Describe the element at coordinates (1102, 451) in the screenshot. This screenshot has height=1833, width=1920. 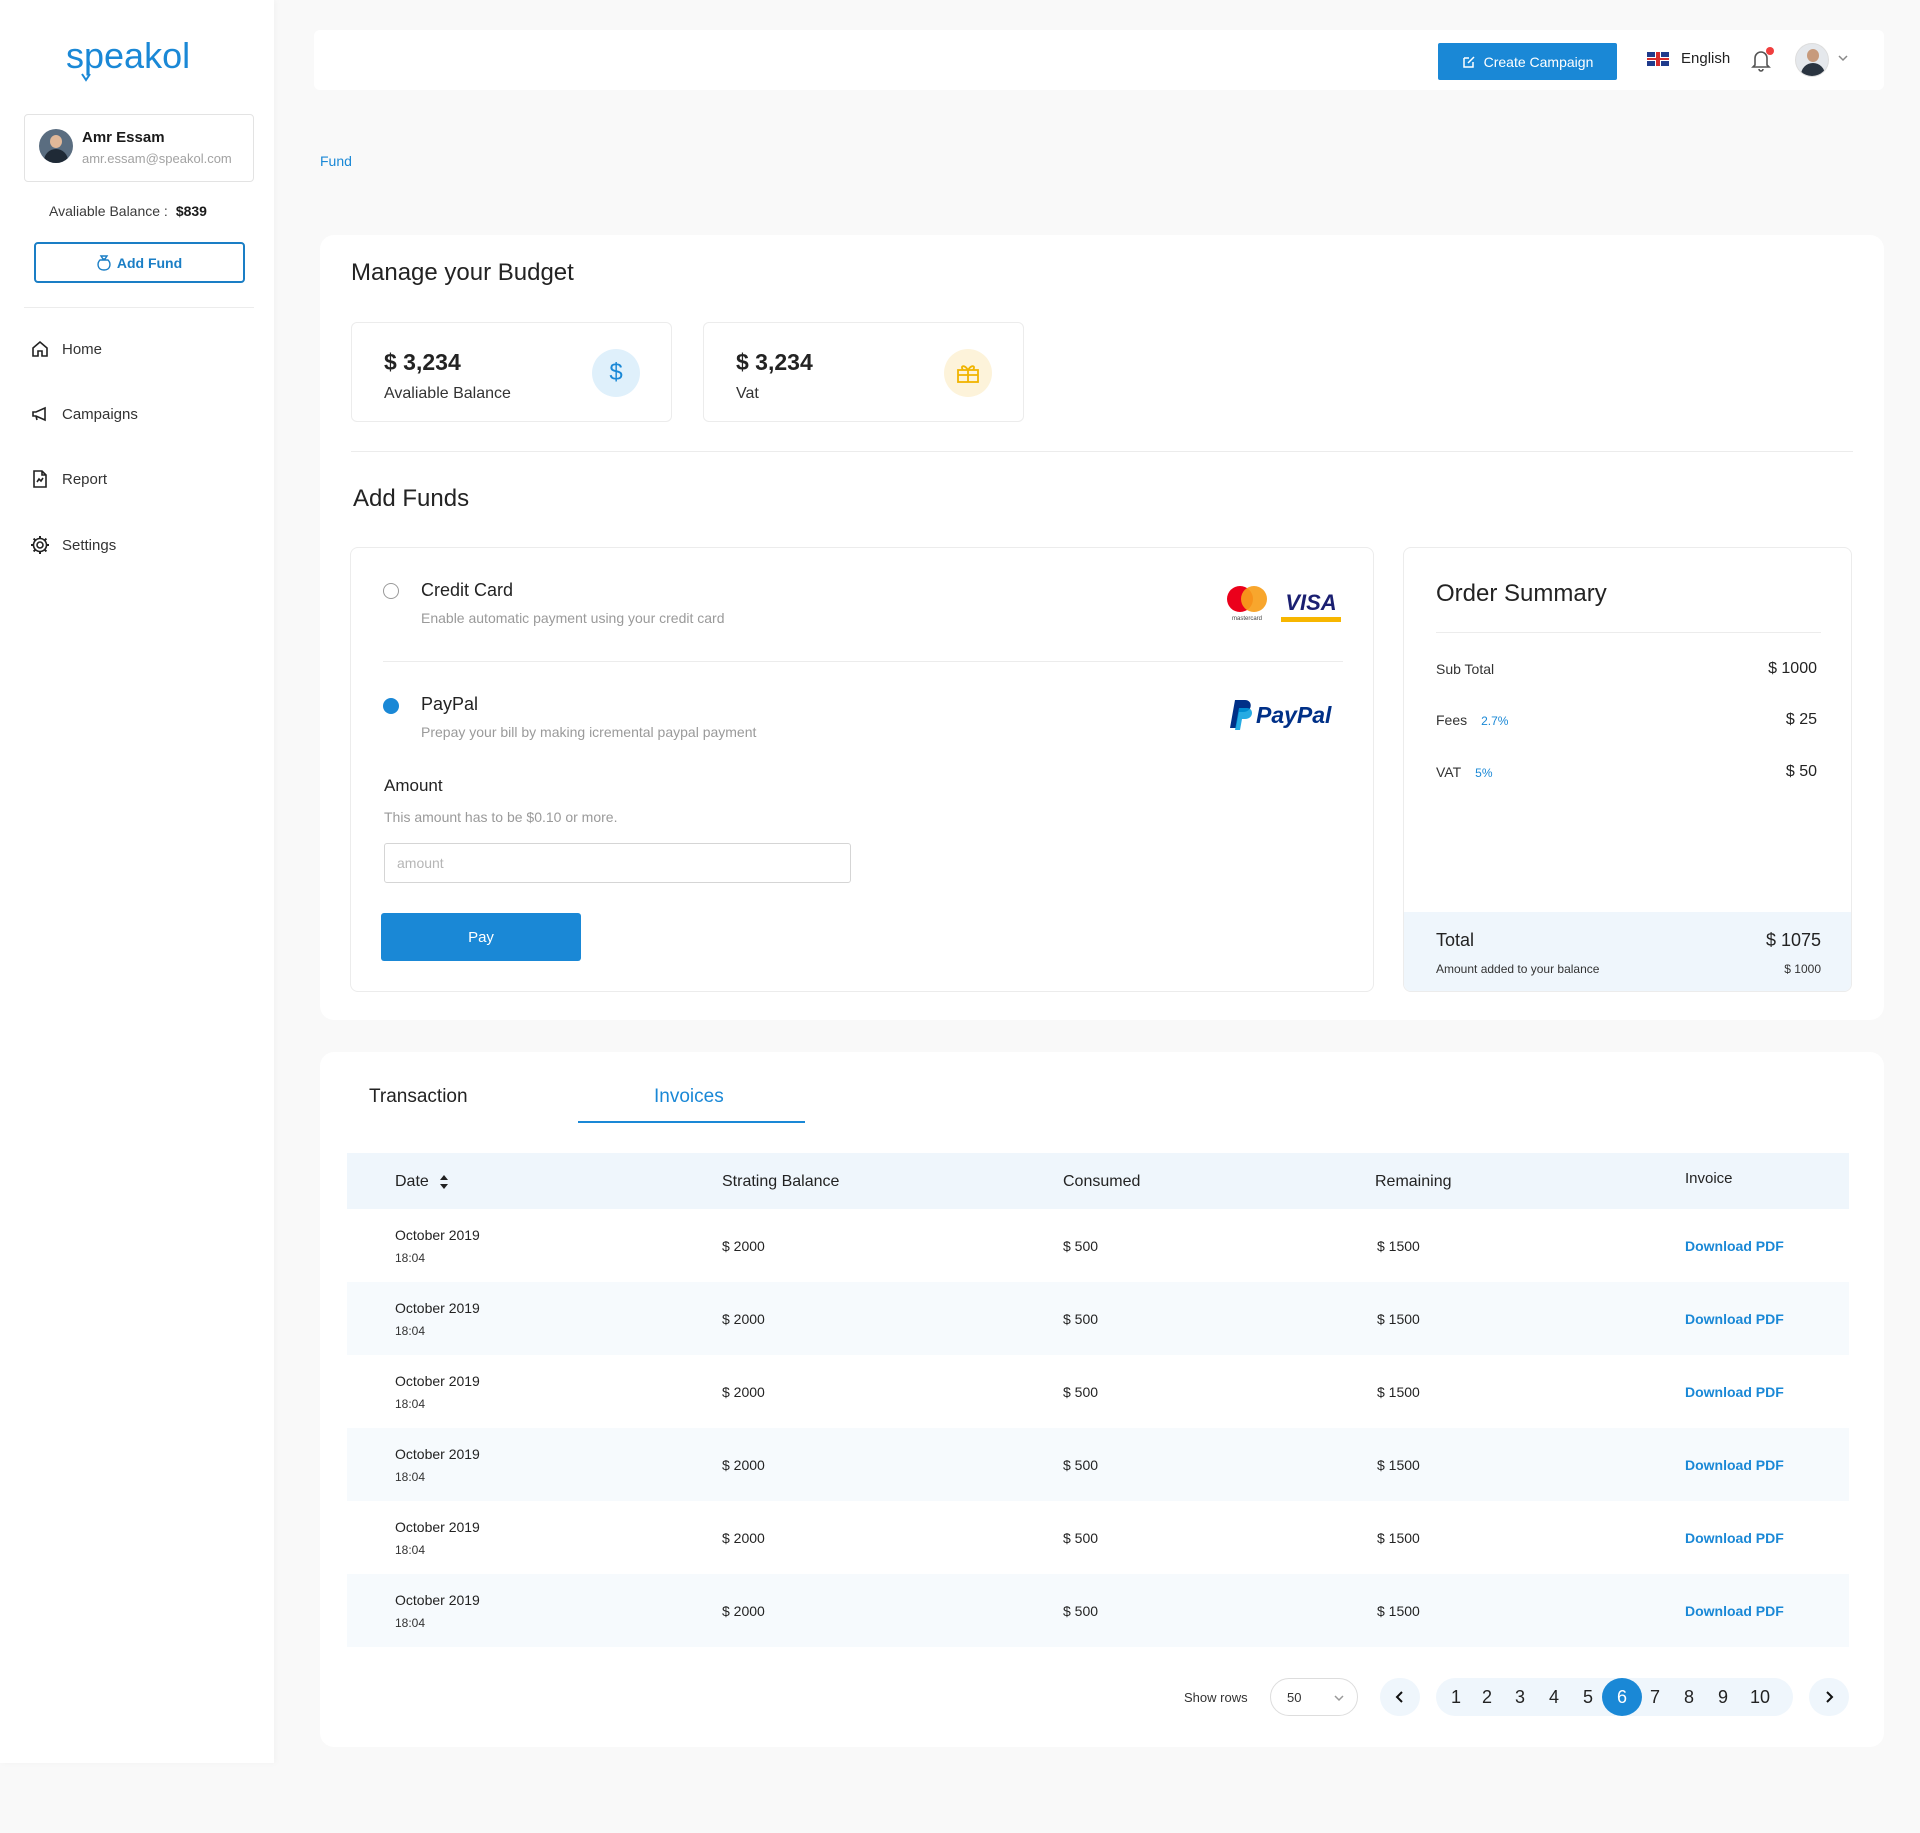
I see `section-divider` at that location.